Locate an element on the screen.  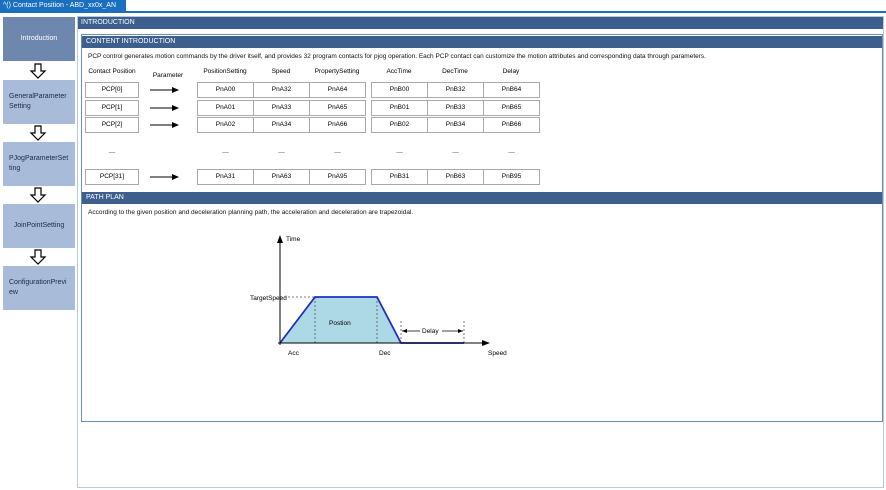
app-icon: ^() is located at coordinates (7, 5).